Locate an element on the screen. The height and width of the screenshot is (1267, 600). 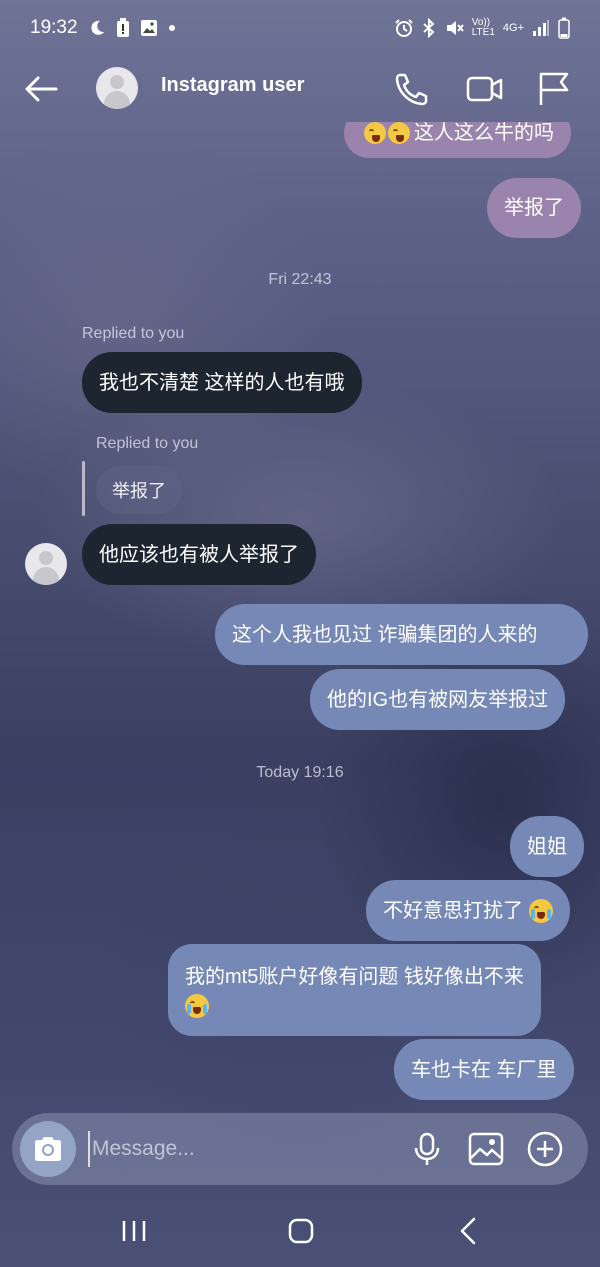
message-text: 我的mt5账户好像有问题 钱好像出不来 is located at coordinates (354, 977).